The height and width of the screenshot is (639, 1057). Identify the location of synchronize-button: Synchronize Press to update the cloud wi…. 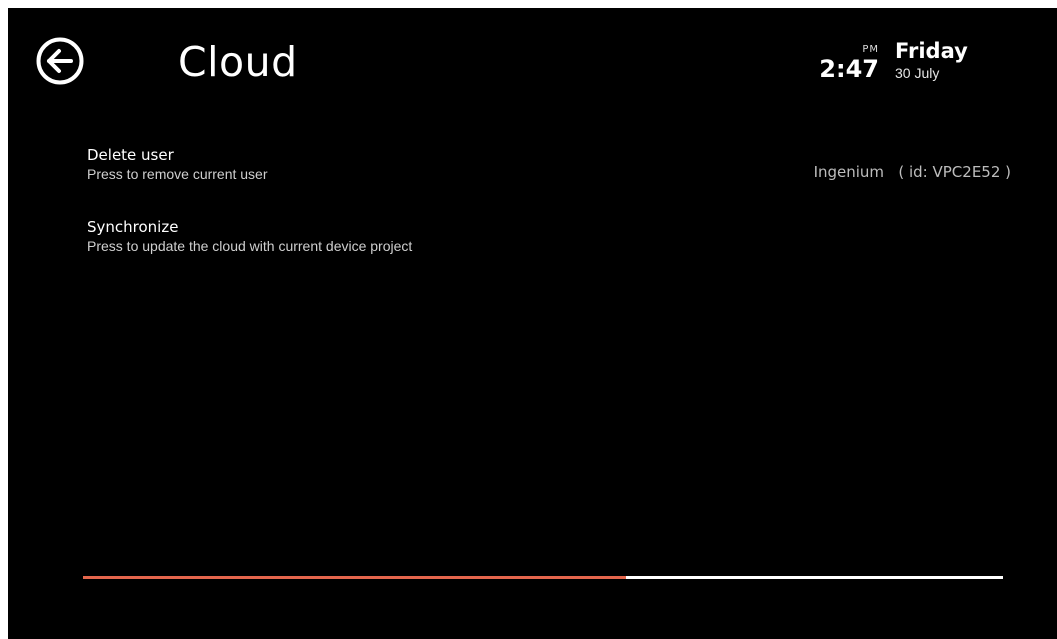
(249, 236).